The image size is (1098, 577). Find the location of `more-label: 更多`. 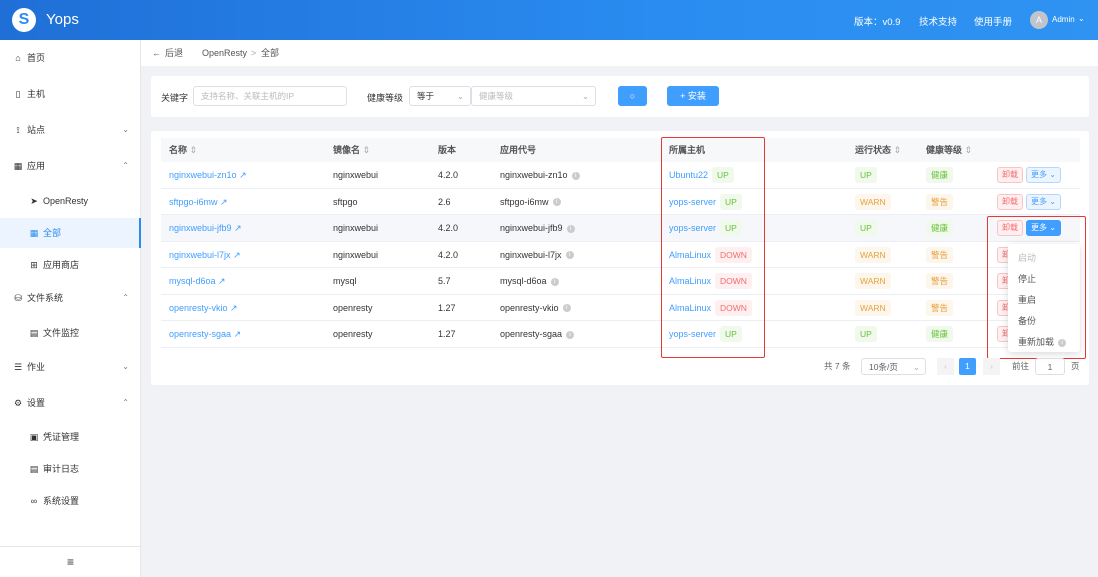

more-label: 更多 is located at coordinates (1039, 201).